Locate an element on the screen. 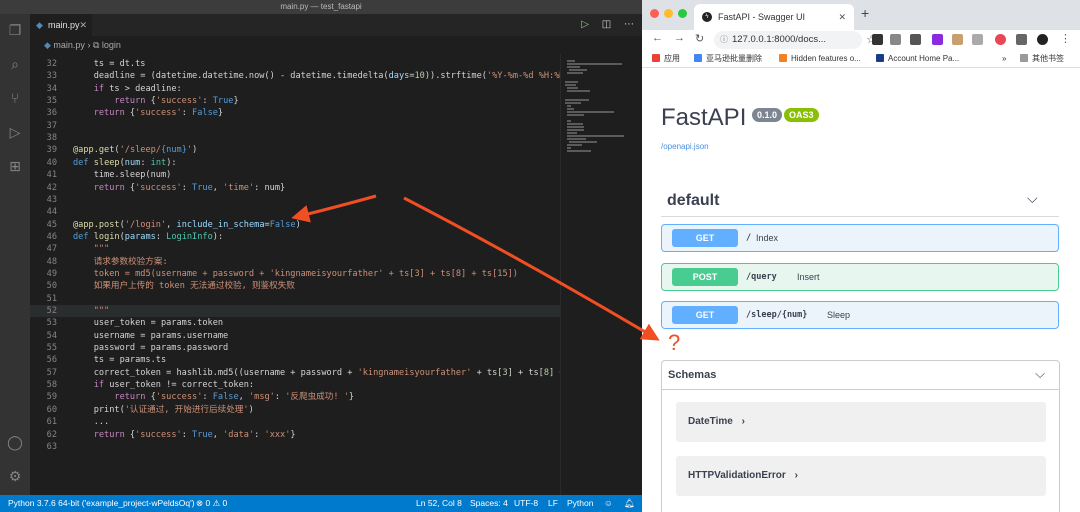 The width and height of the screenshot is (1080, 512). extension-box-icon is located at coordinates (915, 39).